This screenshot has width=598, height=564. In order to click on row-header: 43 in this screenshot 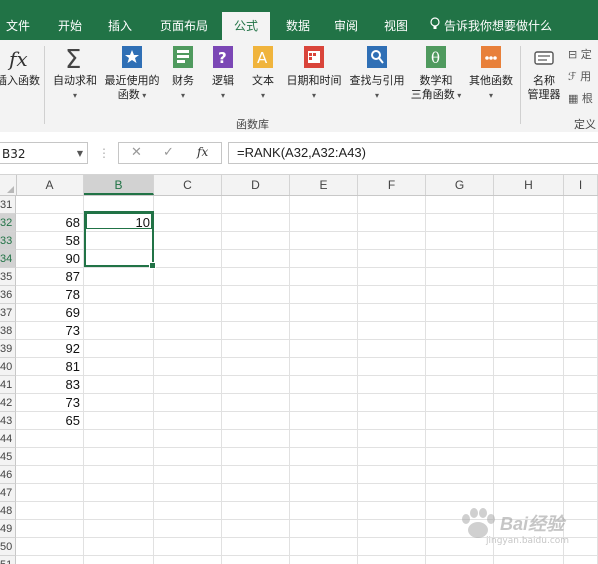, I will do `click(8, 421)`.